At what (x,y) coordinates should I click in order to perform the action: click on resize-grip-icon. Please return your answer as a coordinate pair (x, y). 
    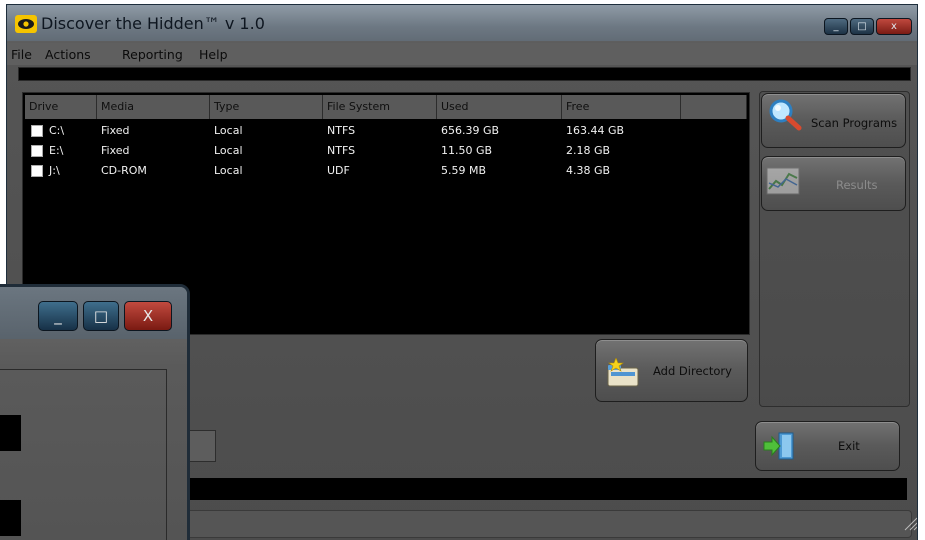
    Looking at the image, I should click on (910, 523).